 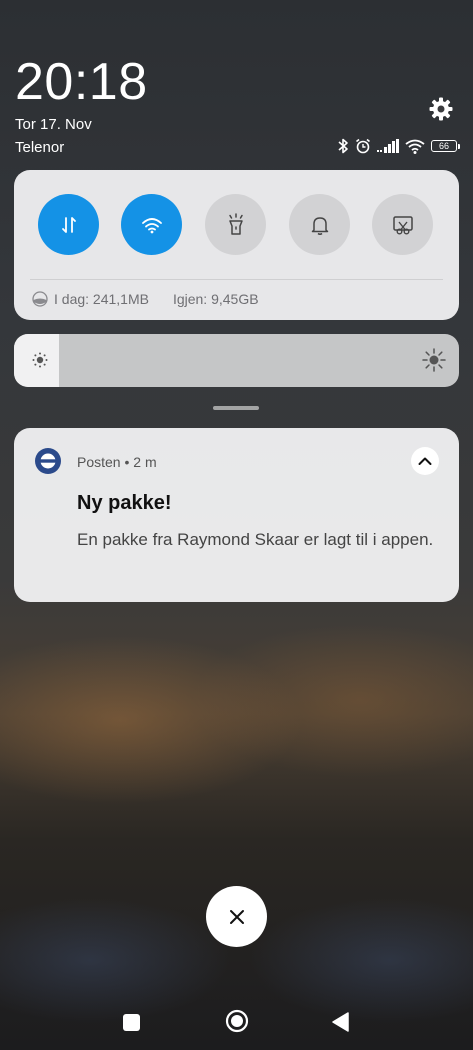 I want to click on data-usage: I dag: 241,1MB Igjen: 9,45GB, so click(x=145, y=299).